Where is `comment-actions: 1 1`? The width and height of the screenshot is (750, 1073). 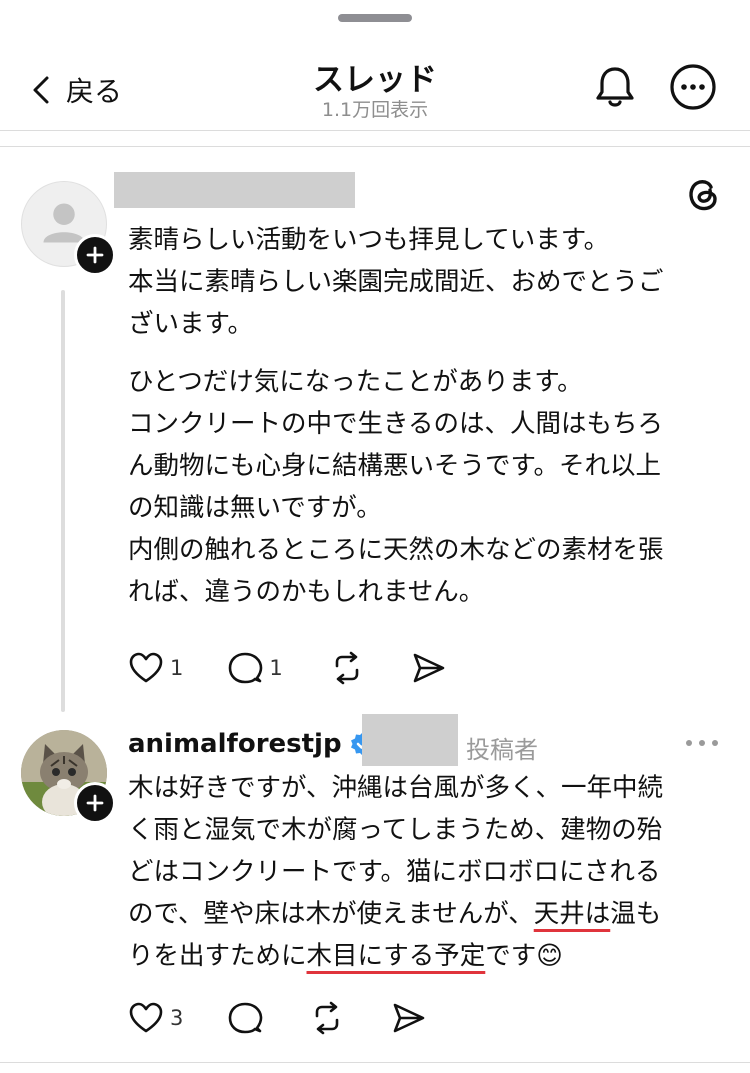 comment-actions: 1 1 is located at coordinates (287, 668).